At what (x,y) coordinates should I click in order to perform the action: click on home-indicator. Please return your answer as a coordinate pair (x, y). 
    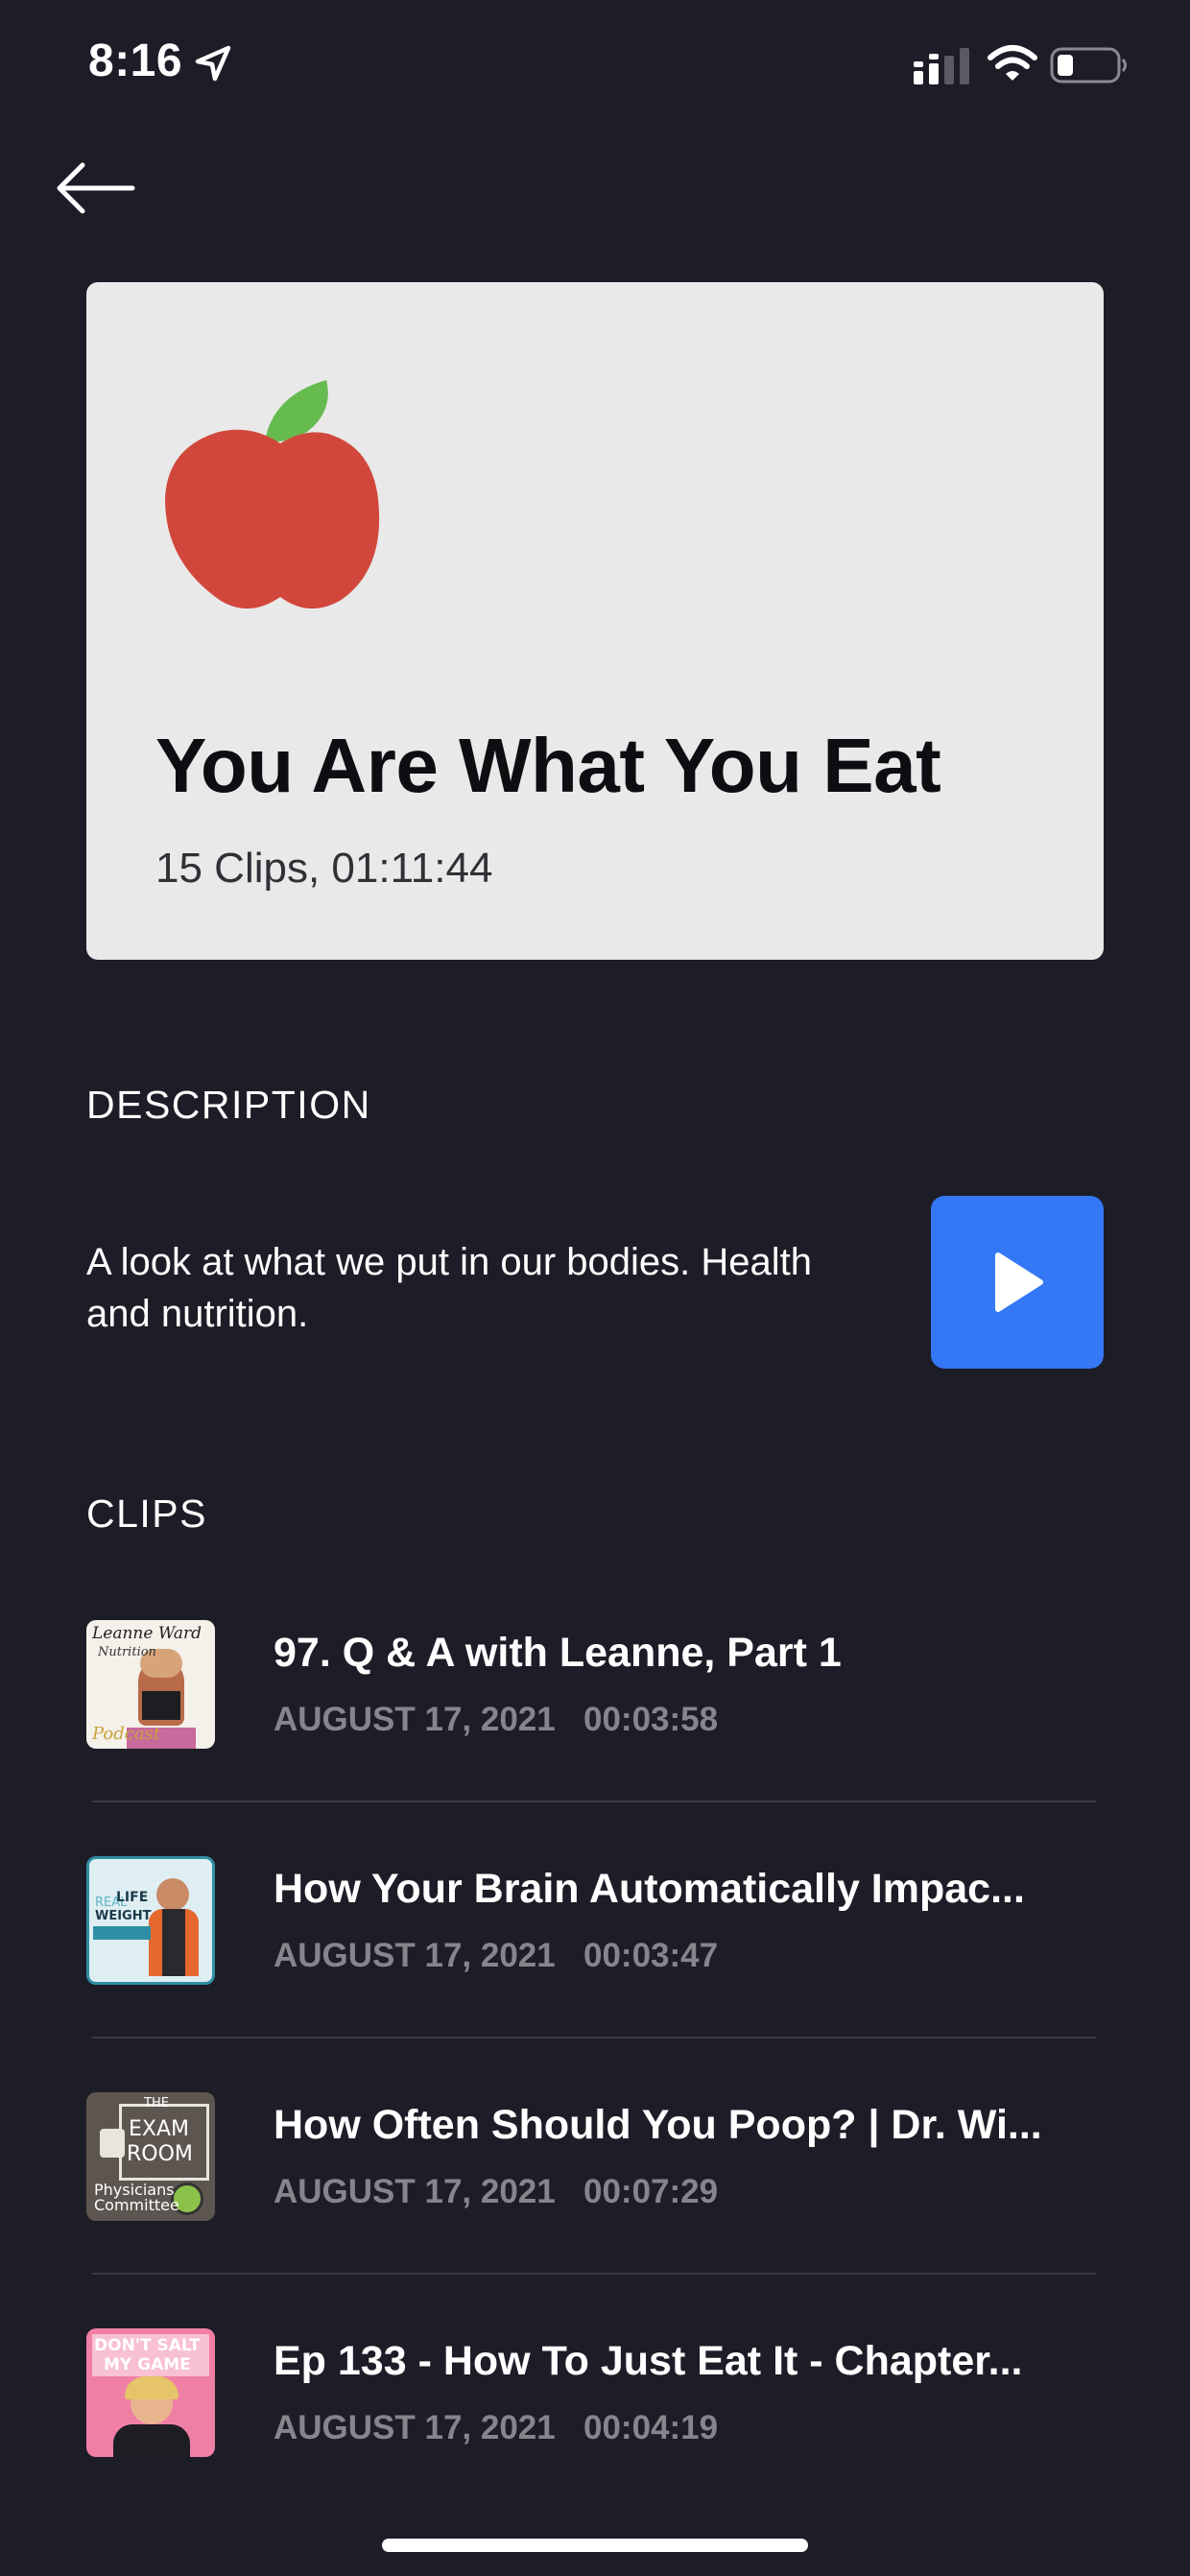
    Looking at the image, I should click on (595, 2545).